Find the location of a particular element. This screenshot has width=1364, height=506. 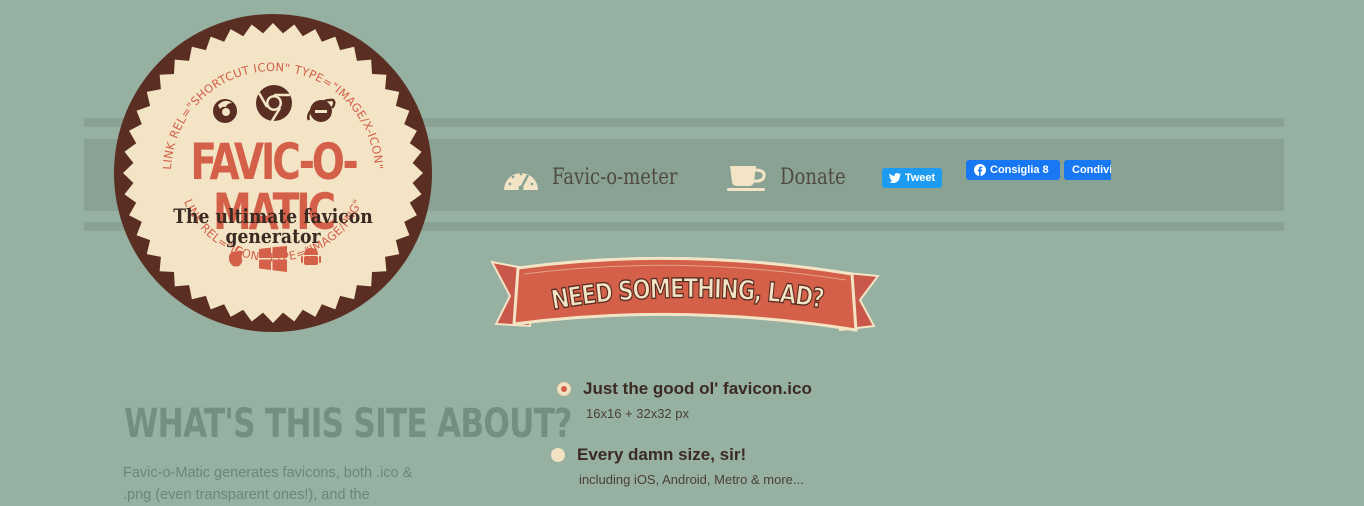

tweet-button: Tweet is located at coordinates (912, 178).